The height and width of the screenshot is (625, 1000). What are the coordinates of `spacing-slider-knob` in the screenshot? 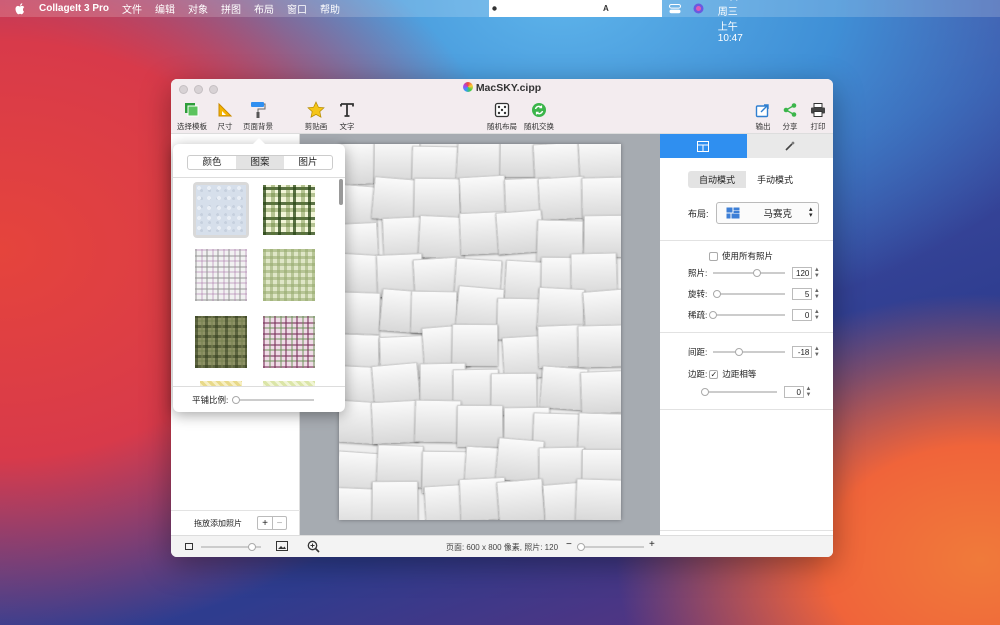 It's located at (738, 352).